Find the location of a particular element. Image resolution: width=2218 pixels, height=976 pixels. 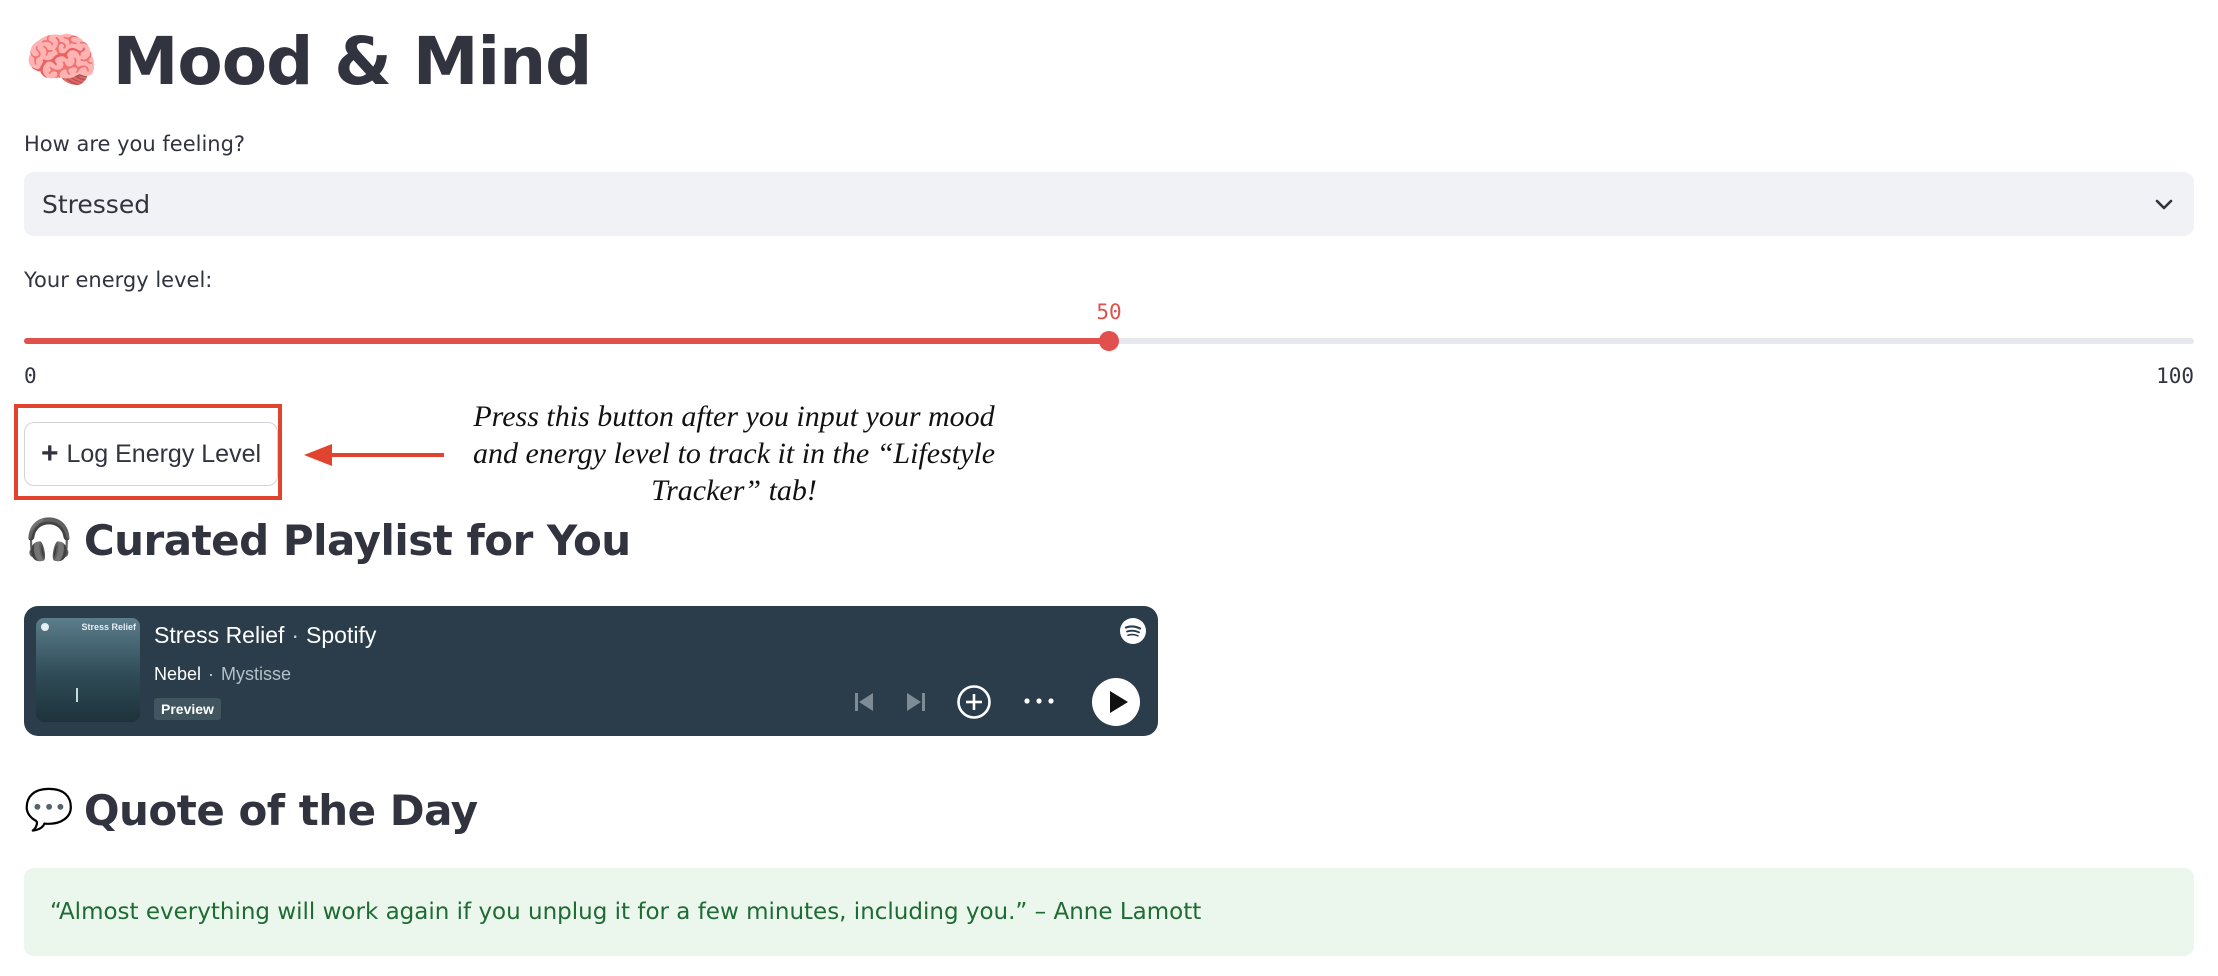

preview-badge: Preview is located at coordinates (187, 709).